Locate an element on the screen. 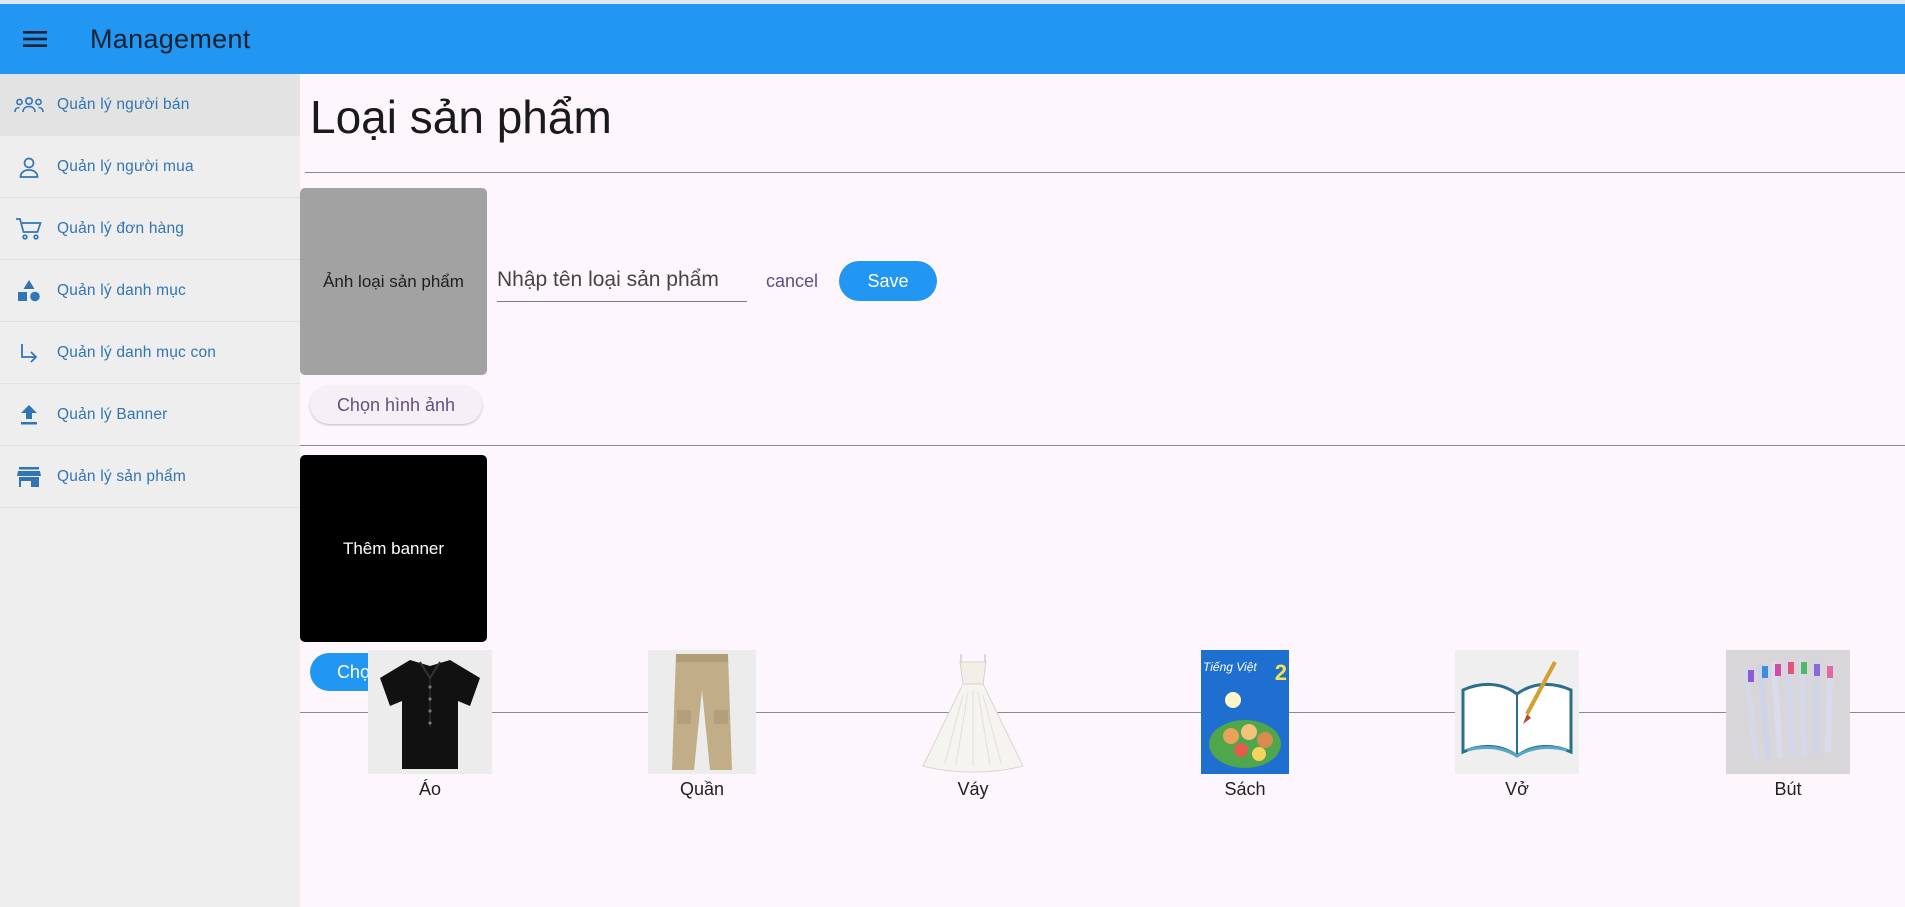 The image size is (1905, 907). save-button: Save is located at coordinates (888, 281).